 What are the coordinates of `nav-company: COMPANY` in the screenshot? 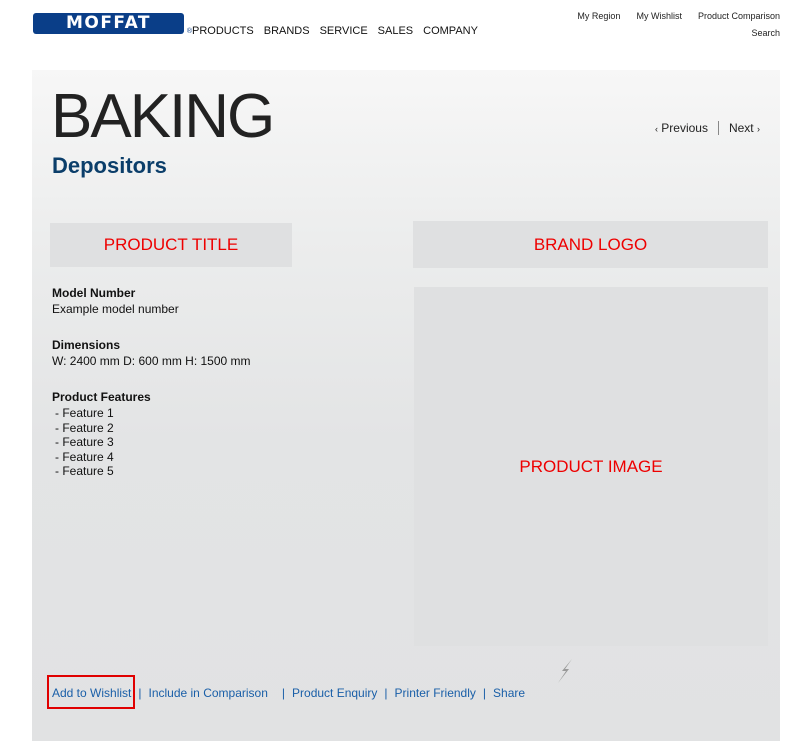 It's located at (450, 31).